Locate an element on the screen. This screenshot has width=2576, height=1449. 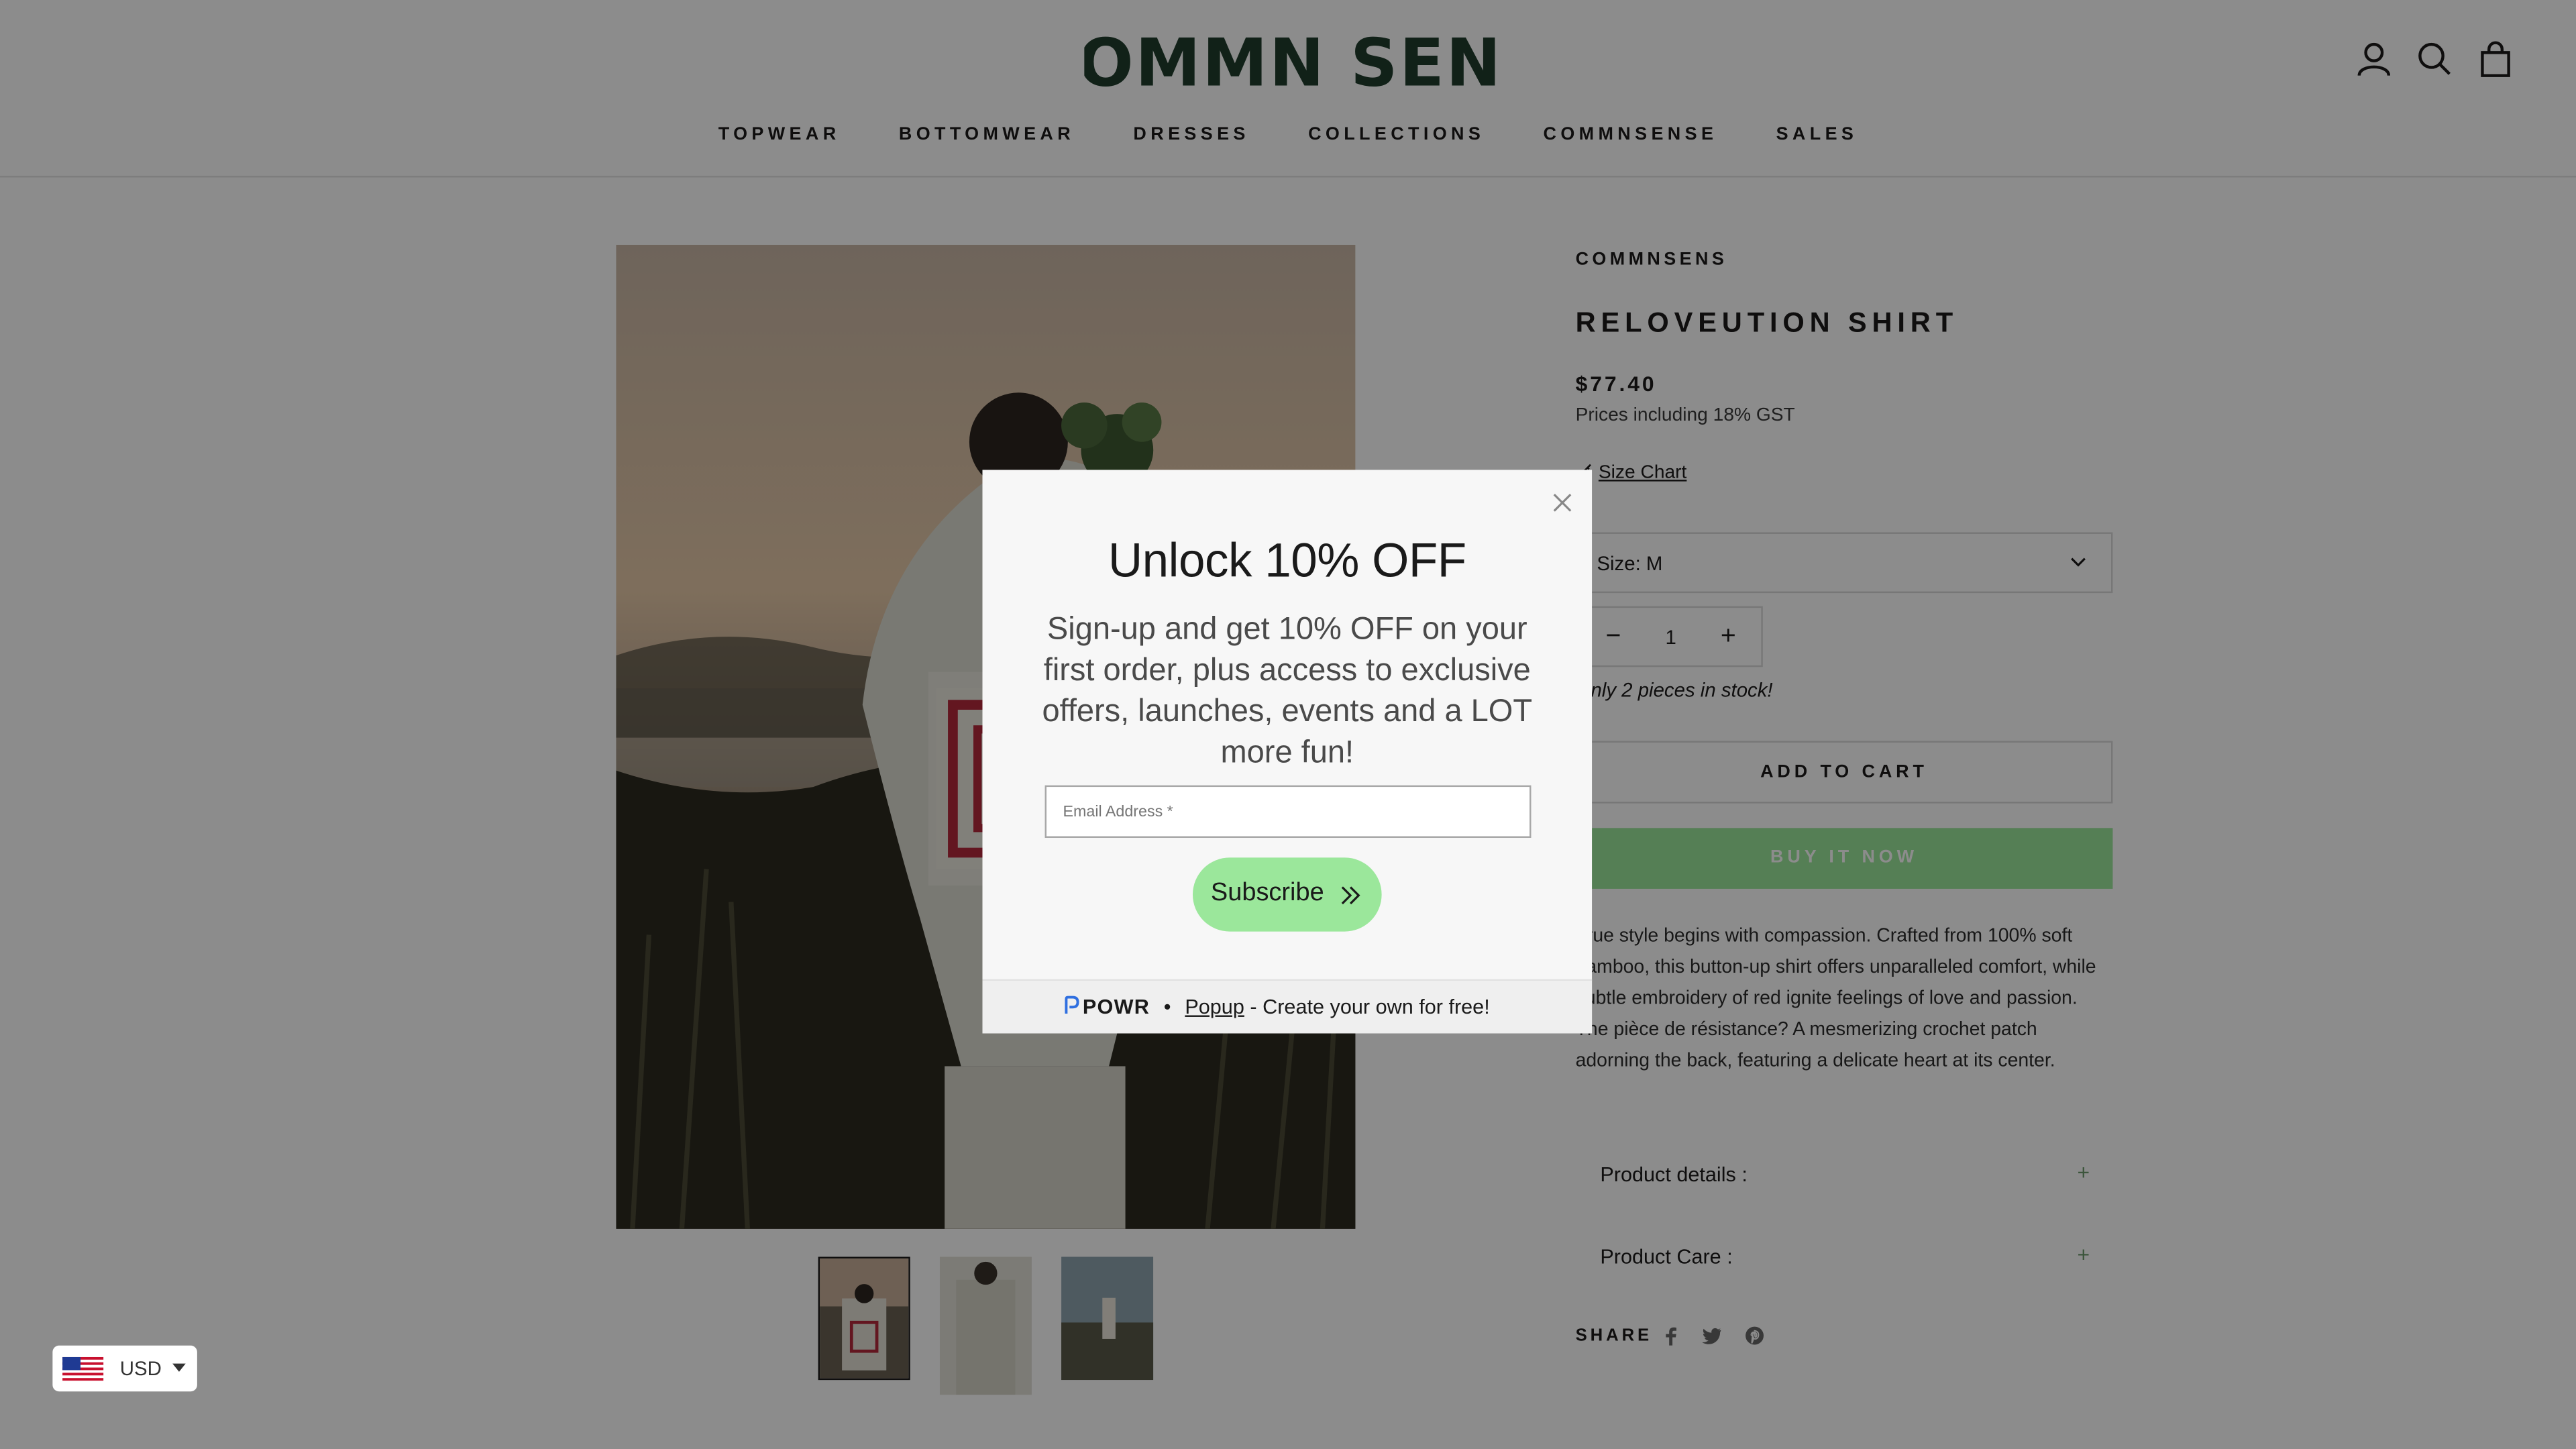
currency-selector: USD is located at coordinates (124, 1368).